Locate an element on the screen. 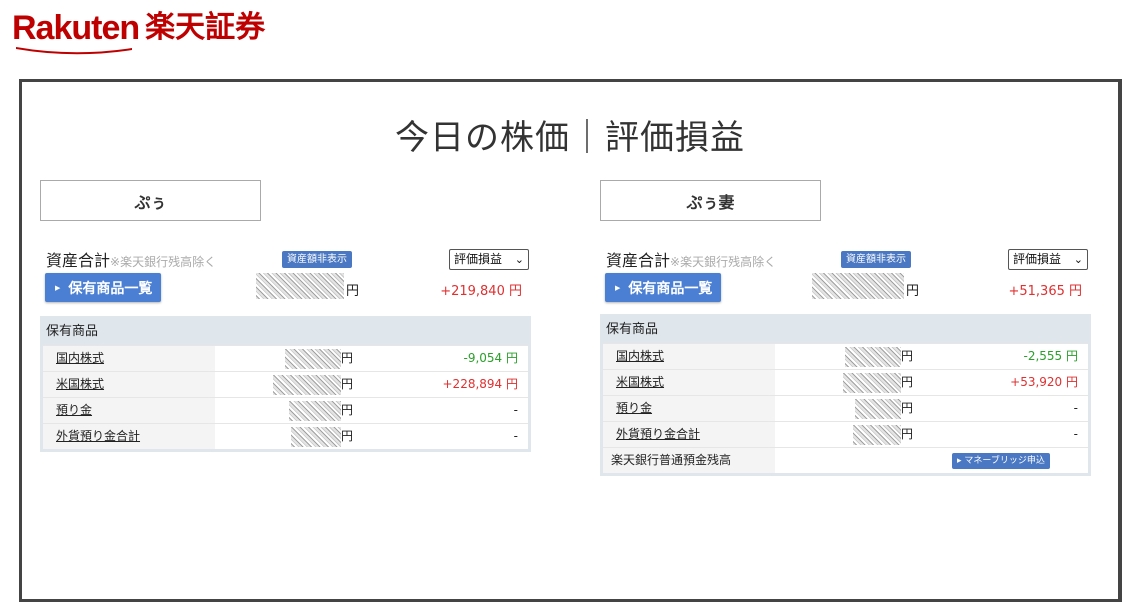  table-row: 楽天銀行普通預金残高 ▸ マネーブリッジ申込 is located at coordinates (845, 460).